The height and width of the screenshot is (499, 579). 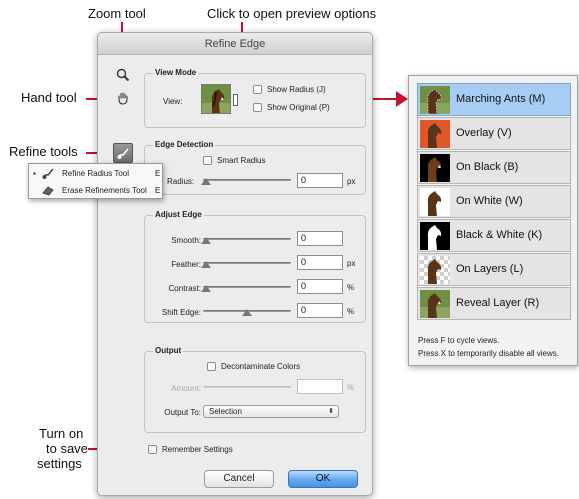 What do you see at coordinates (351, 263) in the screenshot?
I see `feather-unit: px` at bounding box center [351, 263].